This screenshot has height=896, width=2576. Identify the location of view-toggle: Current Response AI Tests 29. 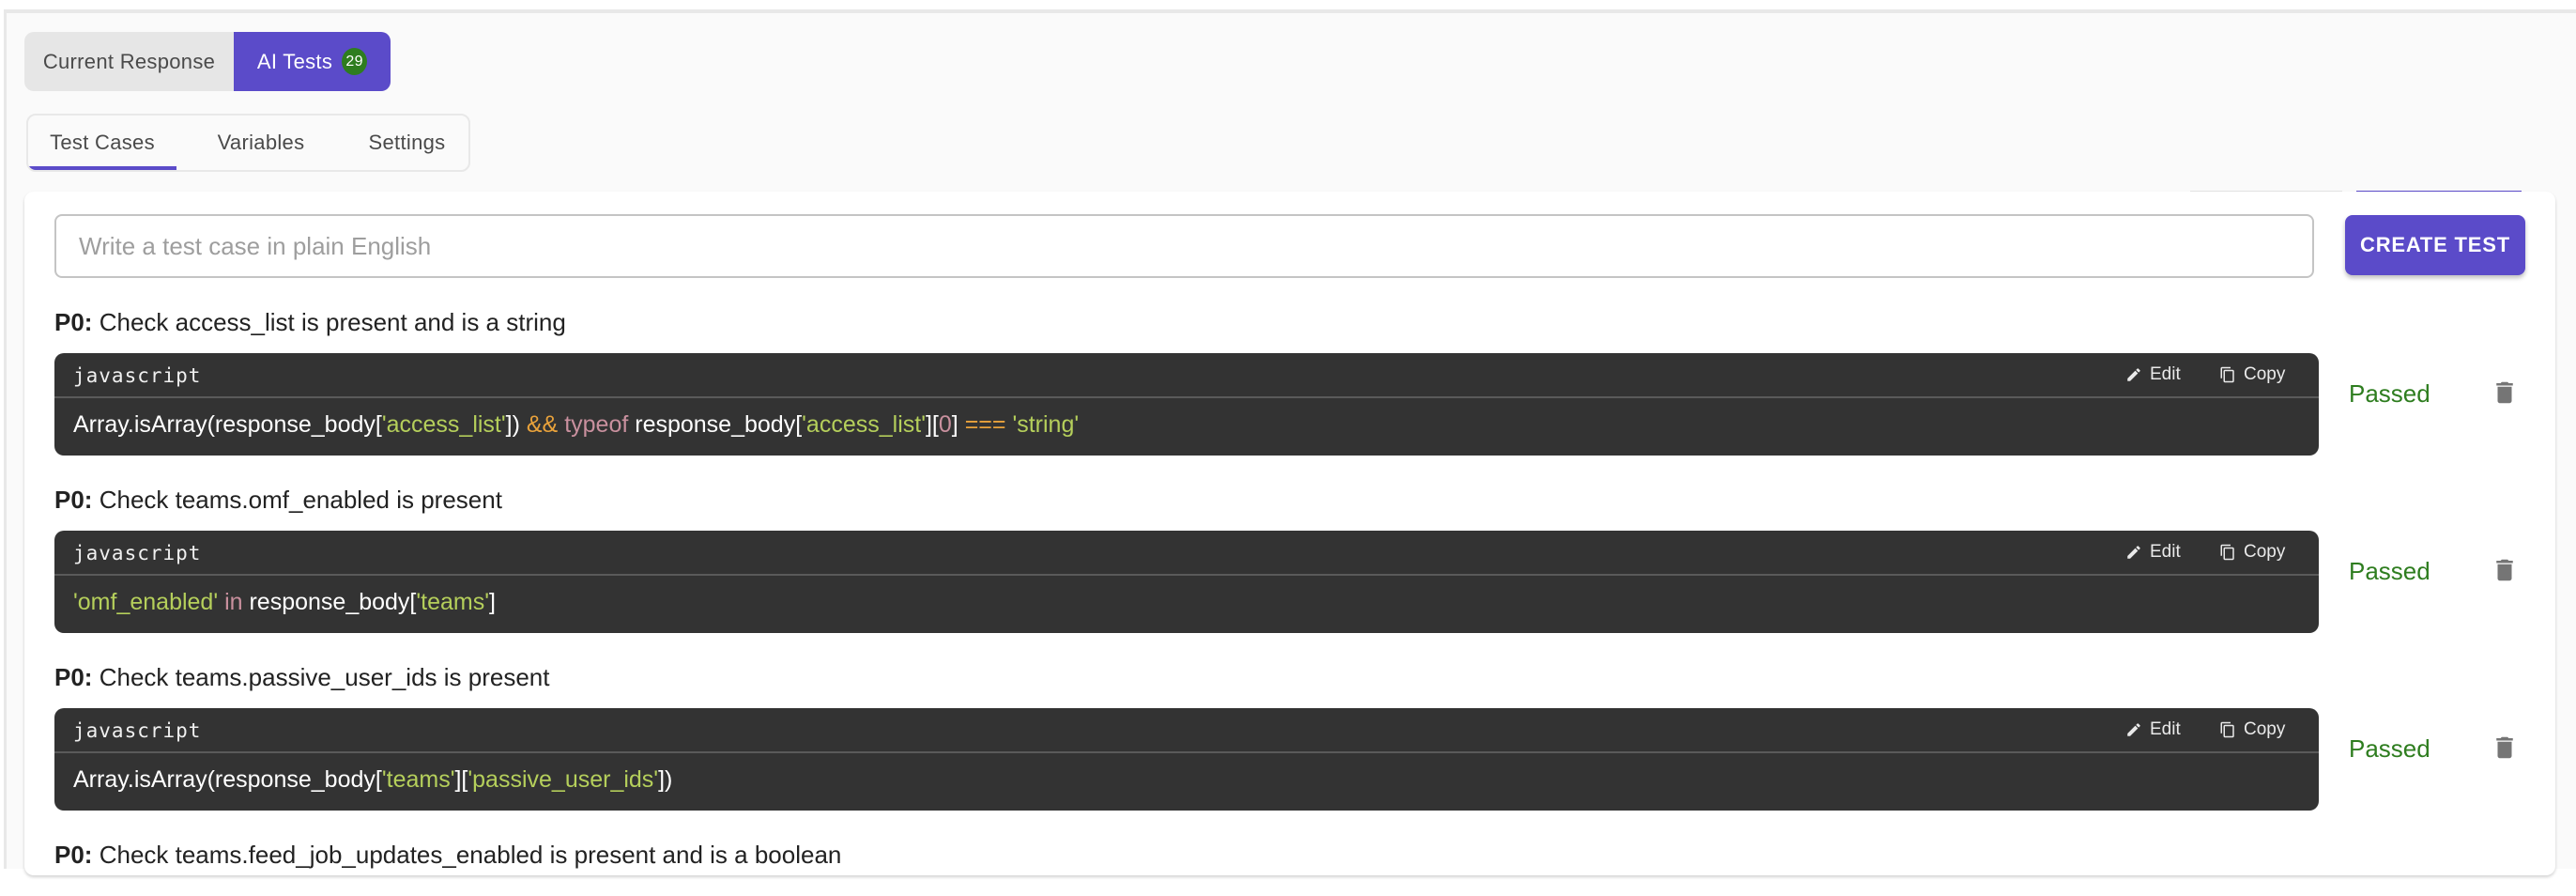
(208, 61).